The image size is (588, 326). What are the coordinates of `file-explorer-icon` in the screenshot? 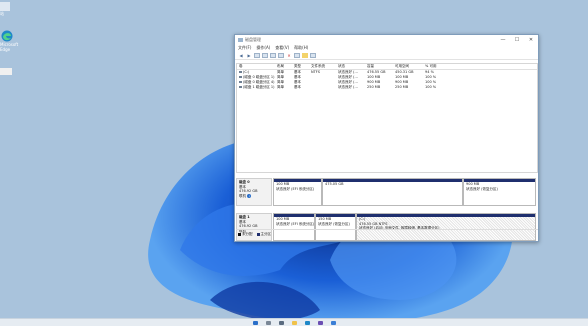 It's located at (294, 322).